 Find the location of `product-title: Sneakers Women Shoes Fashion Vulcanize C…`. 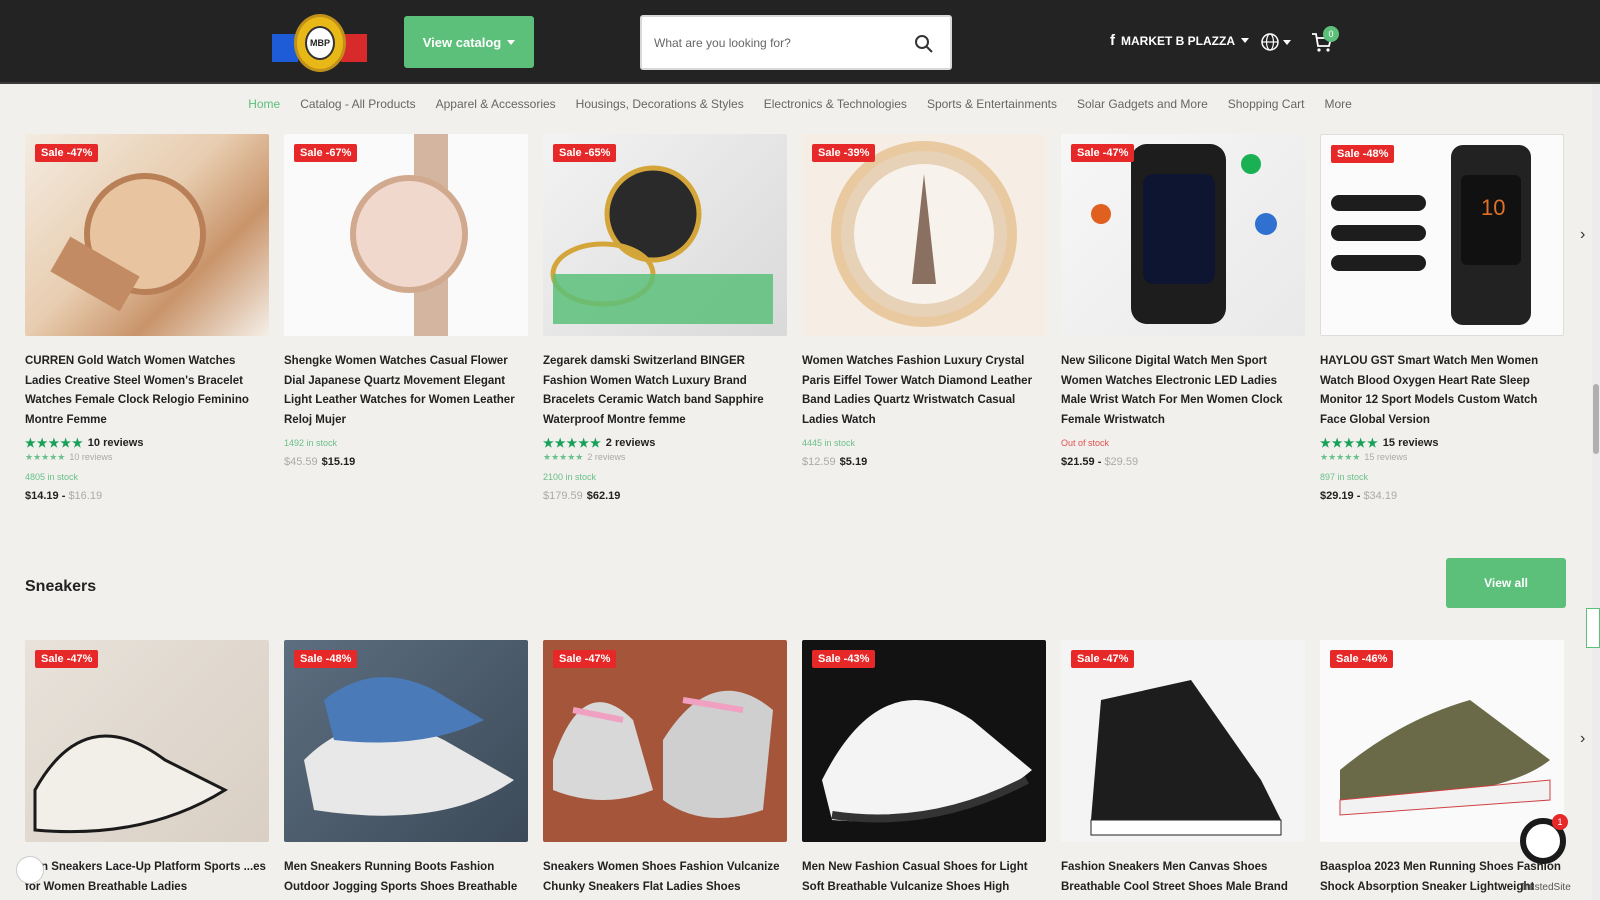

product-title: Sneakers Women Shoes Fashion Vulcanize C… is located at coordinates (665, 878).